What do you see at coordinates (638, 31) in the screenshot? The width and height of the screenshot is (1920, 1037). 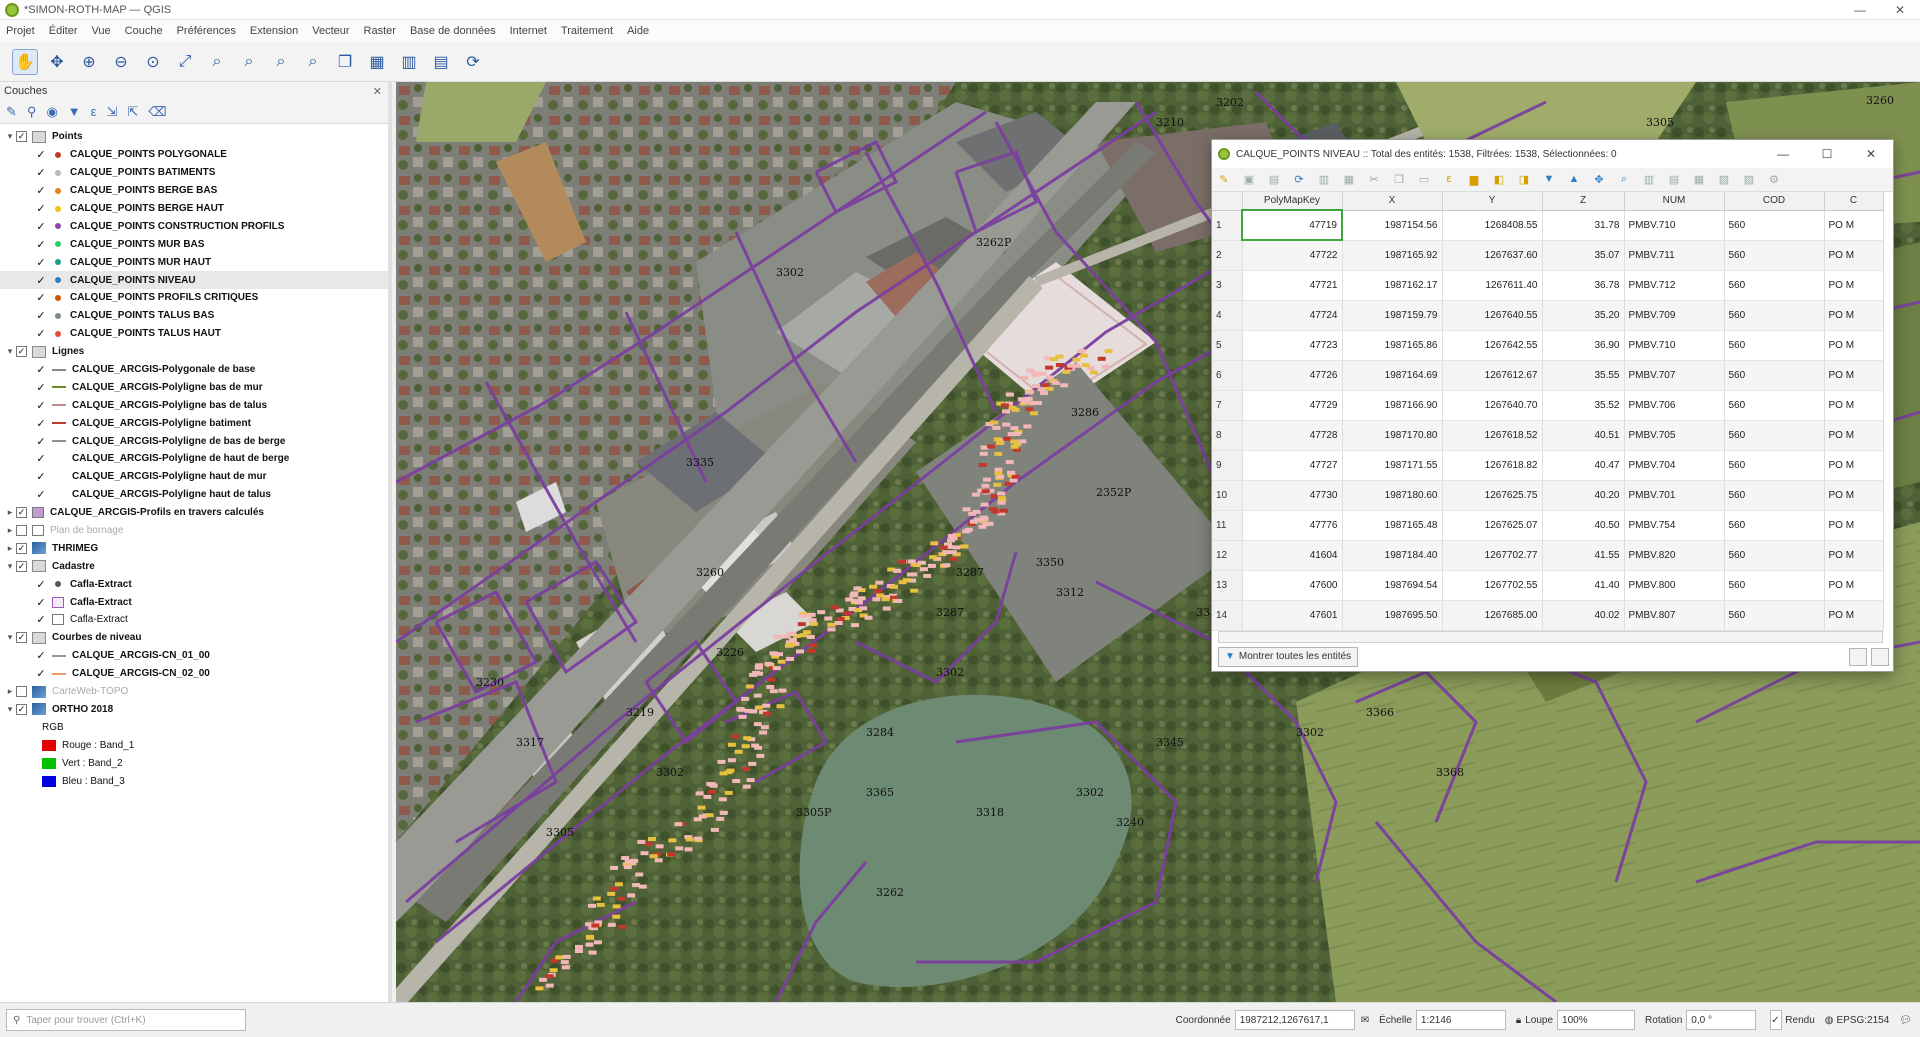 I see `menu-aide: Aide` at bounding box center [638, 31].